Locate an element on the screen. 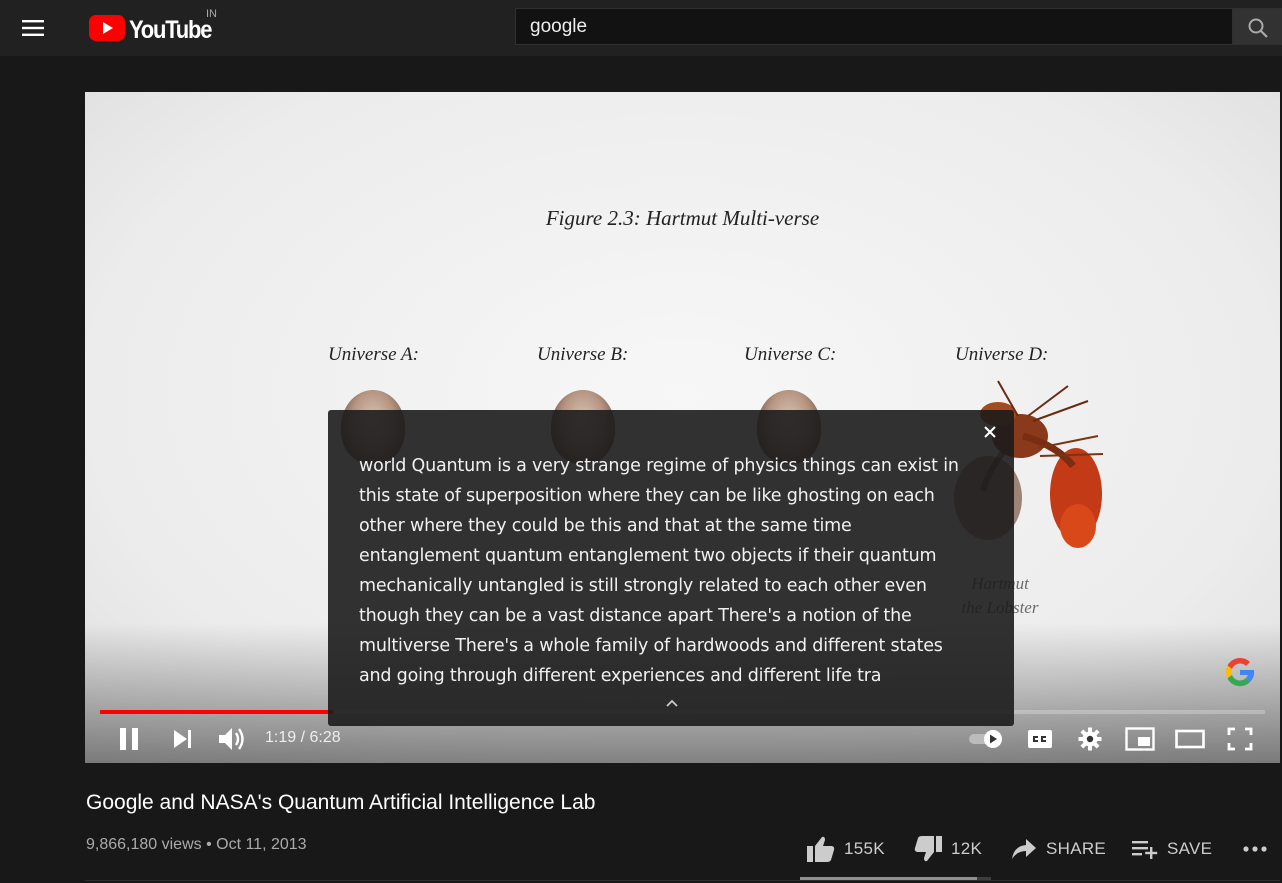  like-count: 155K is located at coordinates (864, 849).